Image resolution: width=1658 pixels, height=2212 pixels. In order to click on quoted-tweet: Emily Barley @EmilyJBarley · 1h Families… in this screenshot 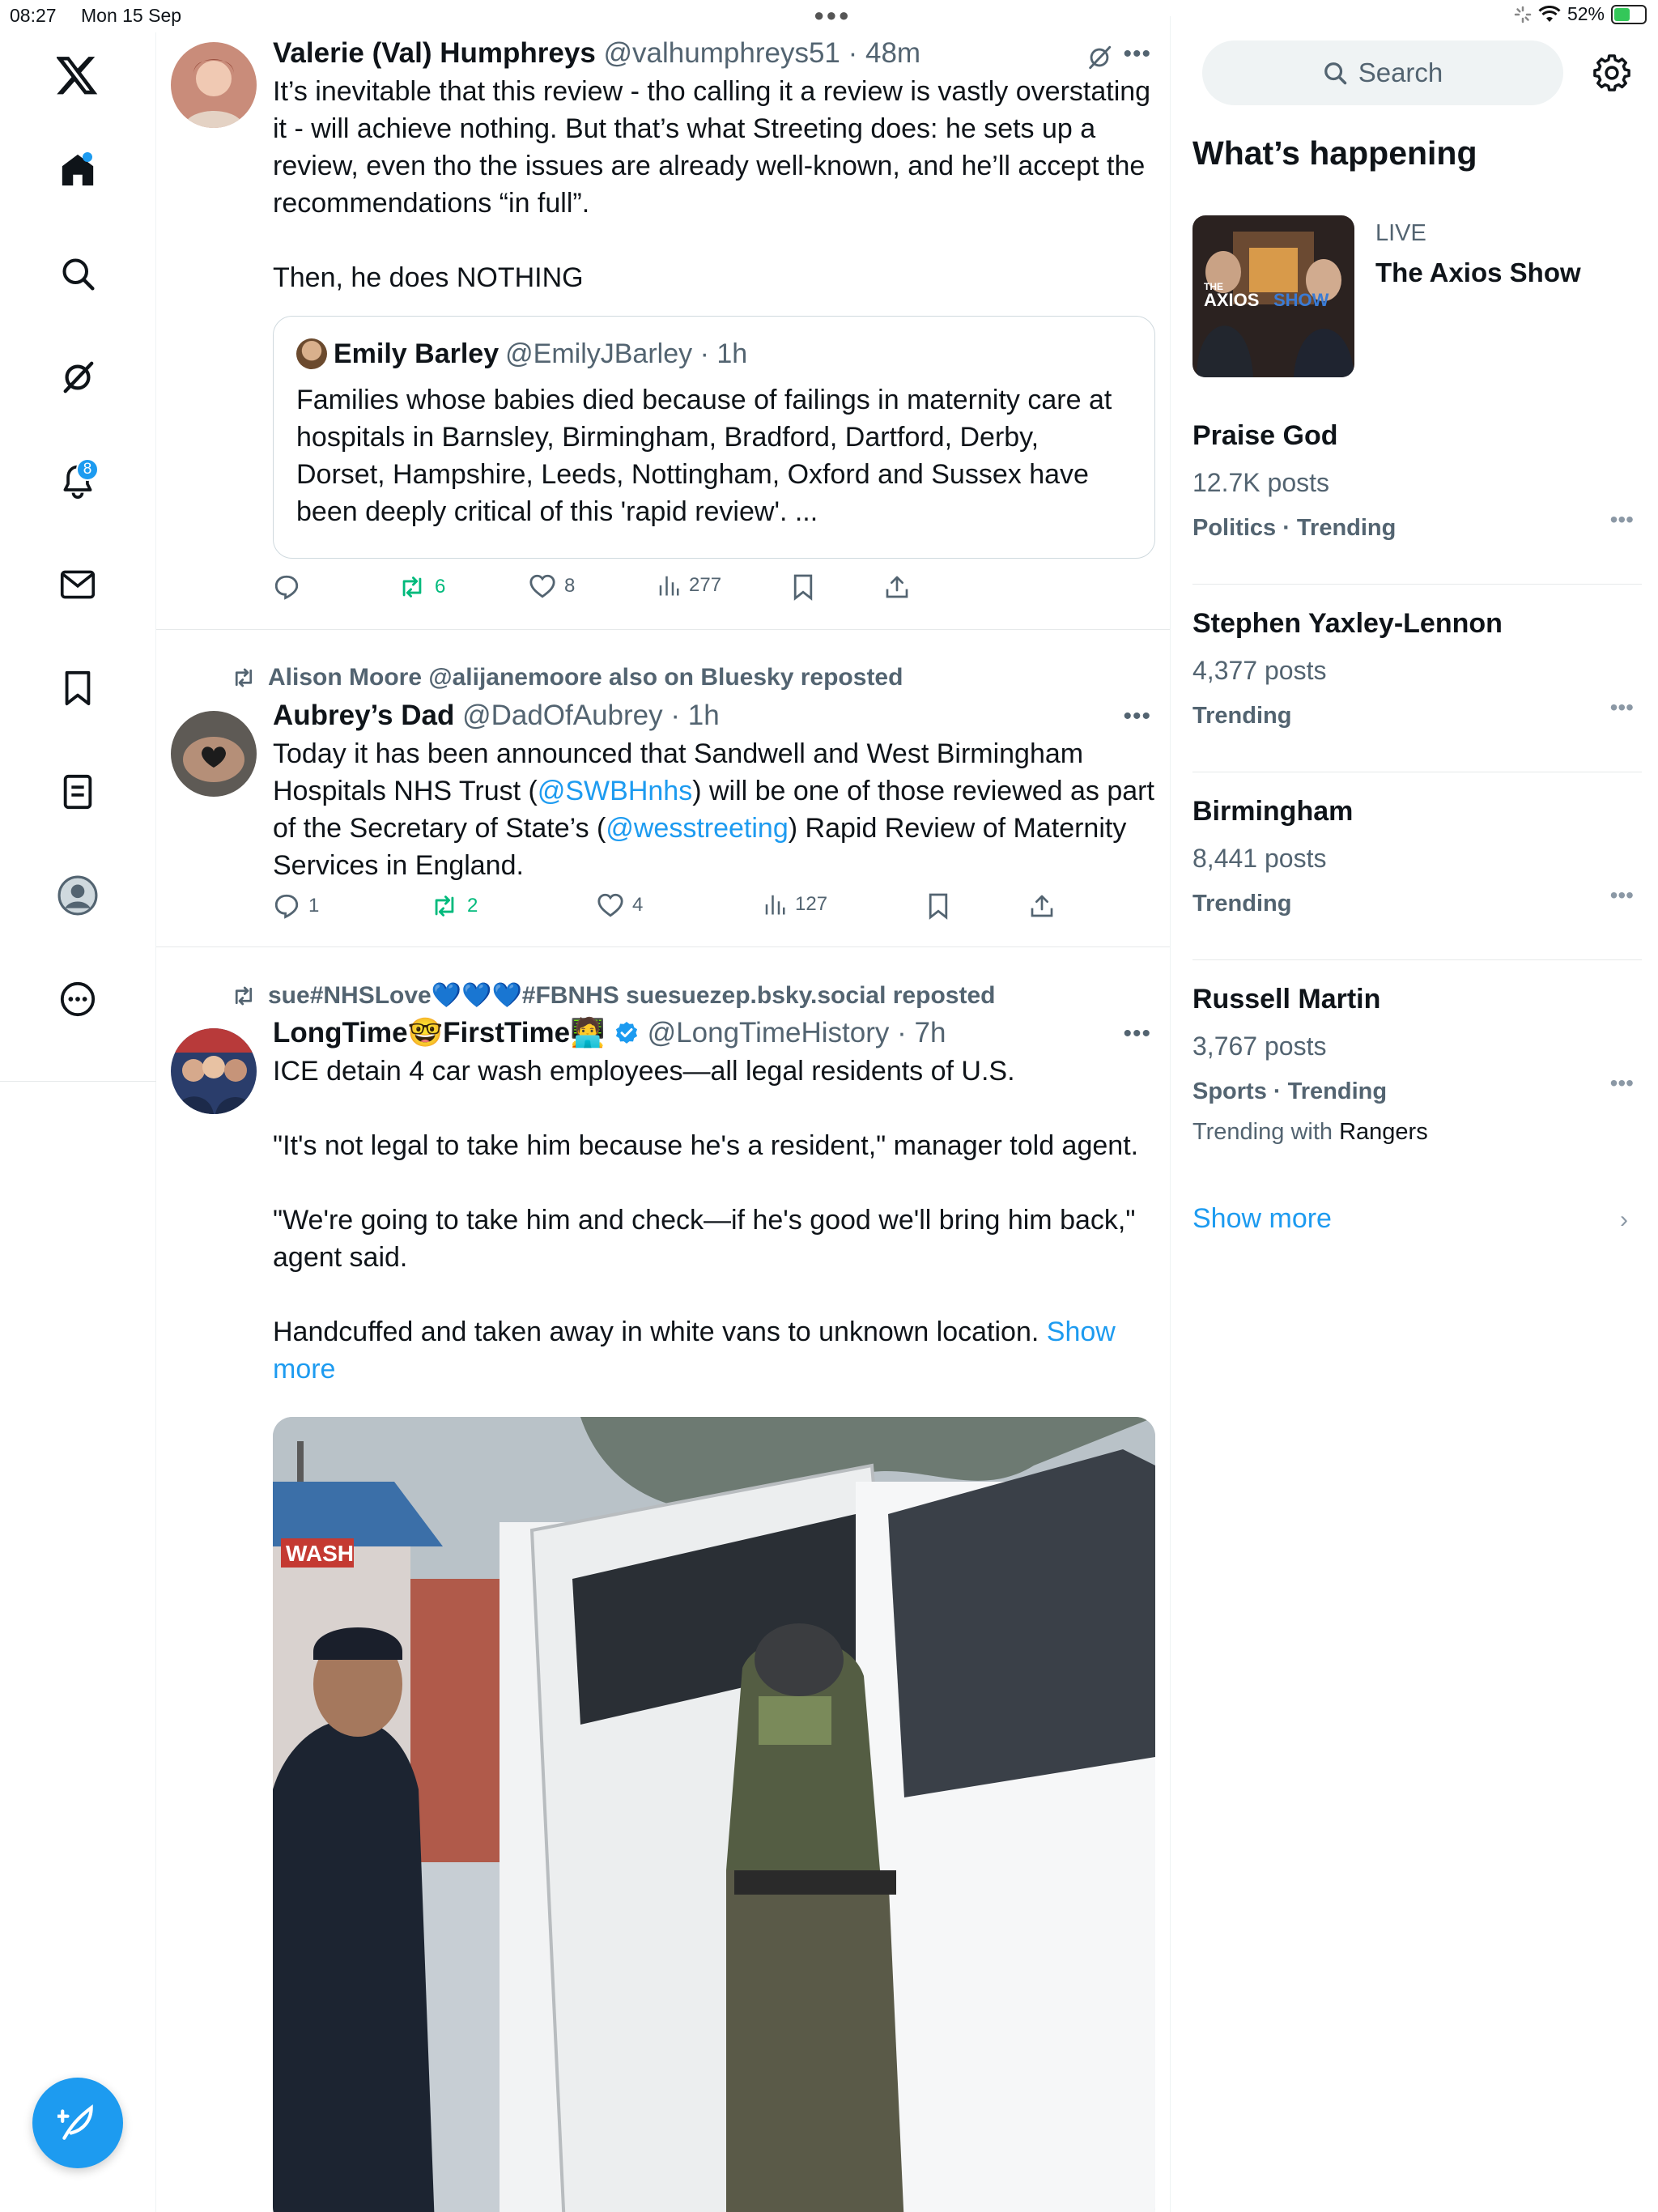, I will do `click(714, 438)`.